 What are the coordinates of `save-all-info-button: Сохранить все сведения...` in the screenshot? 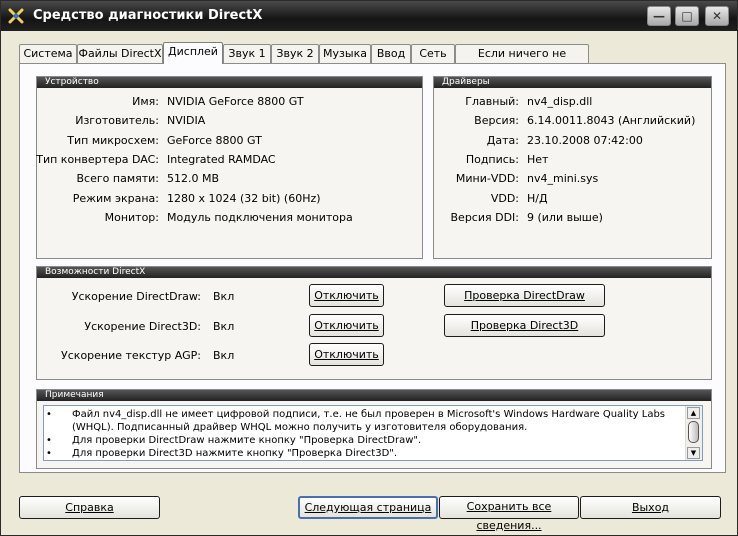 It's located at (509, 514).